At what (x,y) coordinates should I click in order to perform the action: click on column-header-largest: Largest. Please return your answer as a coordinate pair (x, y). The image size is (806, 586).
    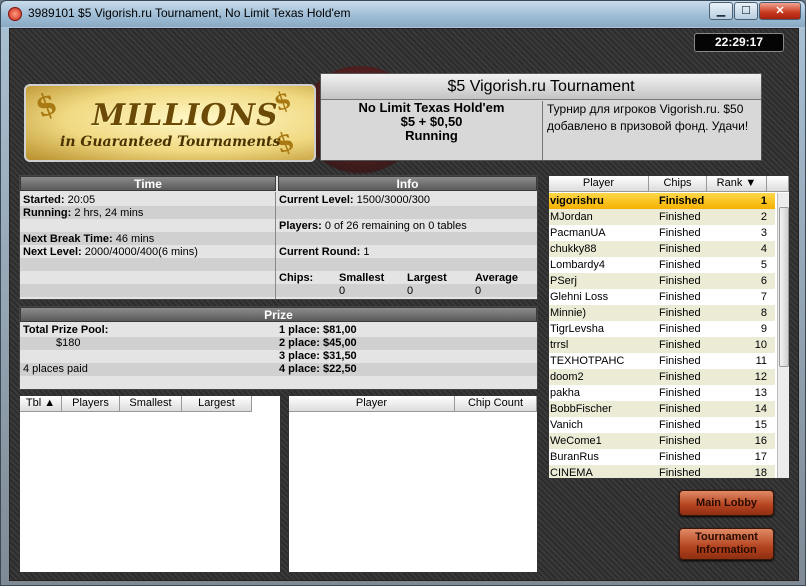
    Looking at the image, I should click on (217, 404).